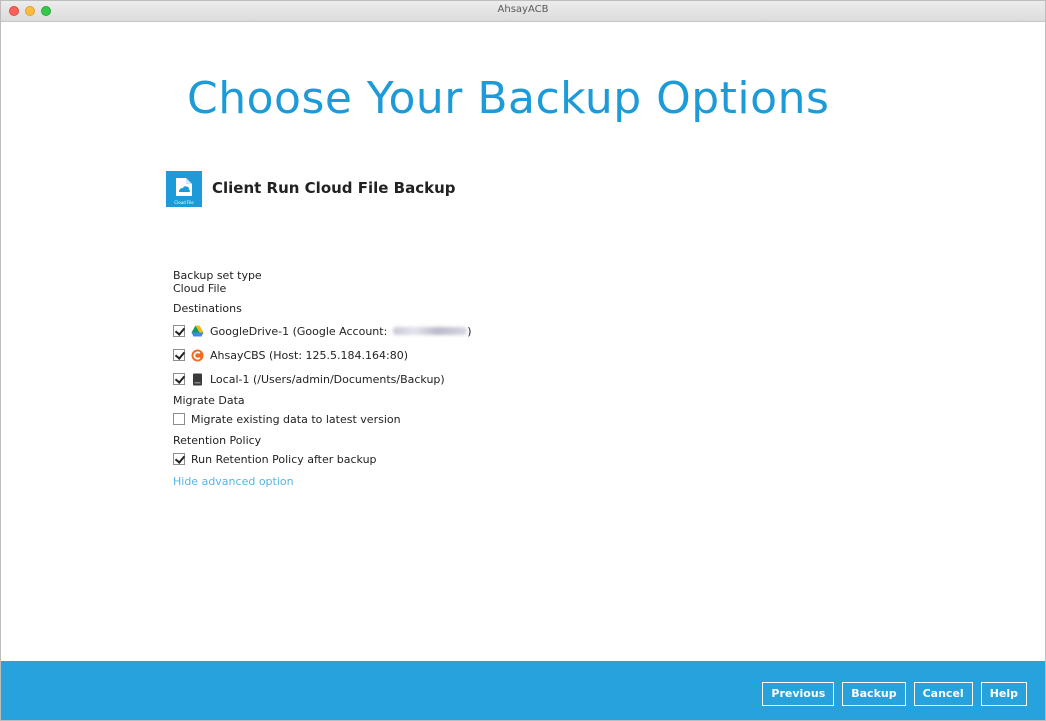  I want to click on migrate-data-heading: Migrate Data, so click(209, 400).